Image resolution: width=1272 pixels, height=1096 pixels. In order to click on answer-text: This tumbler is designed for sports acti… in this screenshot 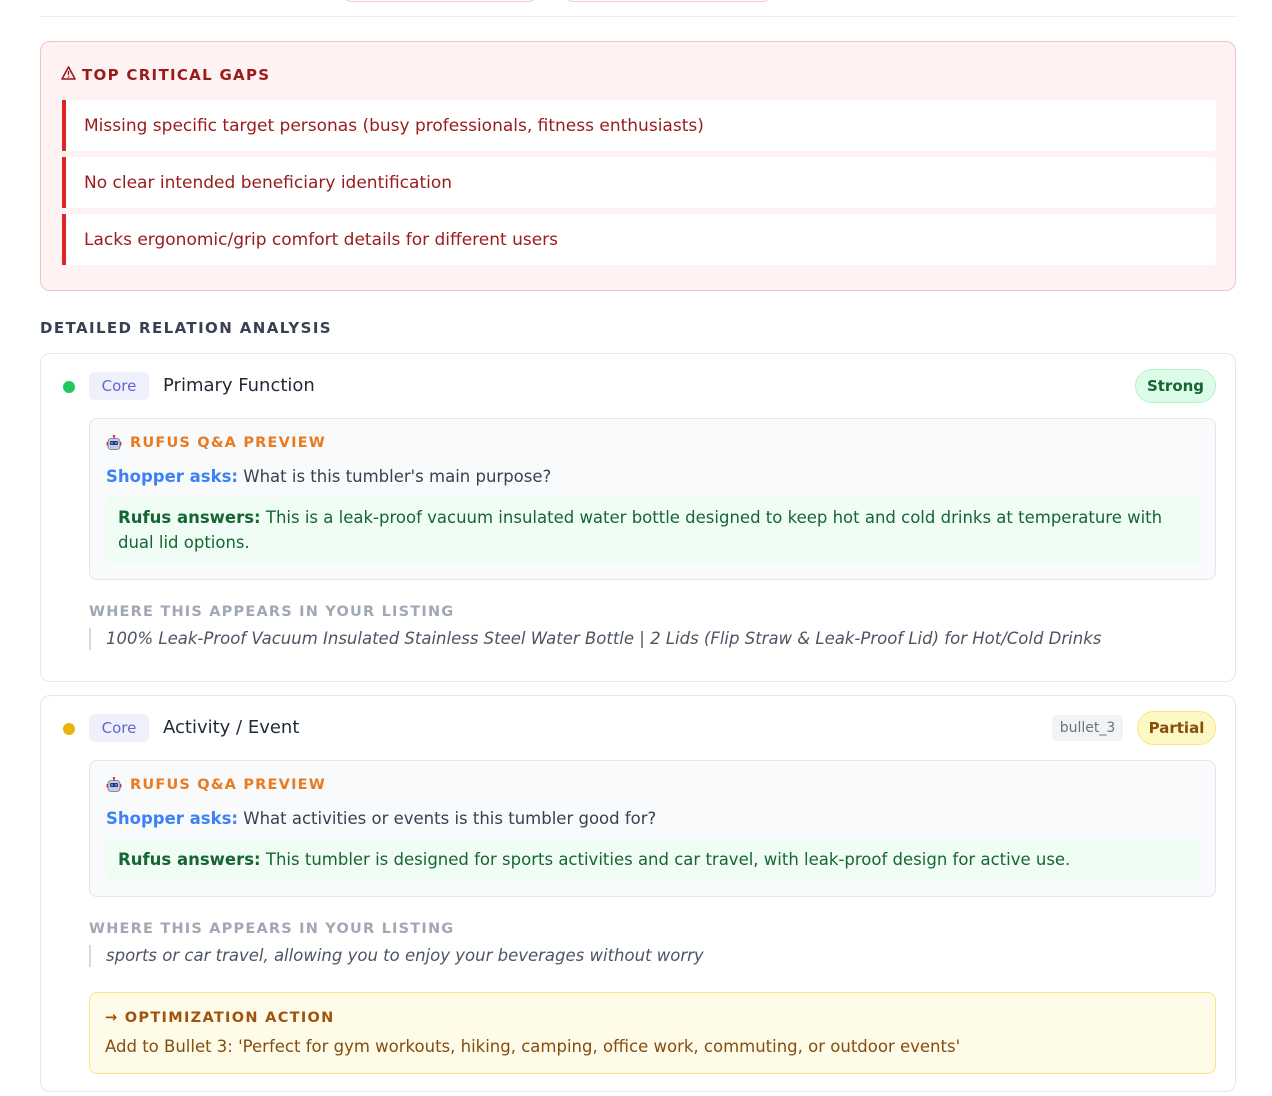, I will do `click(668, 859)`.